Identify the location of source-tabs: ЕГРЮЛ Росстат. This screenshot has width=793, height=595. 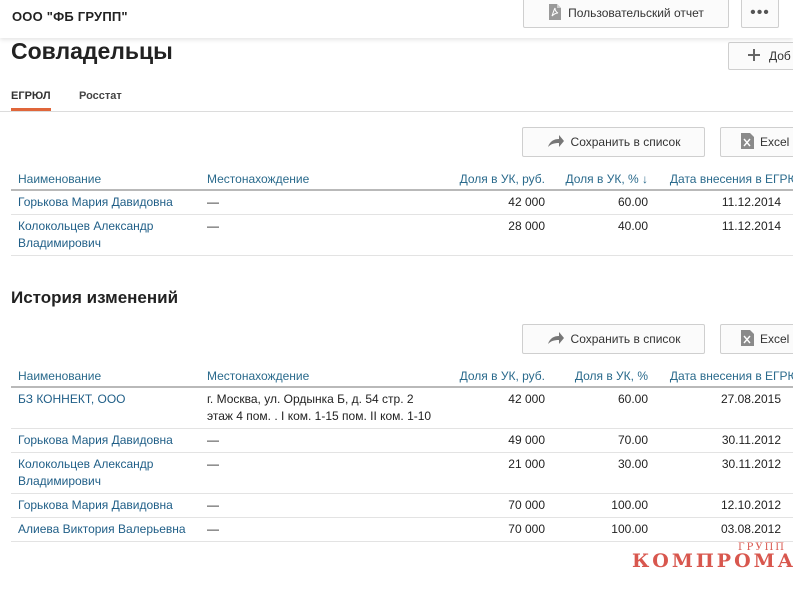
(396, 99).